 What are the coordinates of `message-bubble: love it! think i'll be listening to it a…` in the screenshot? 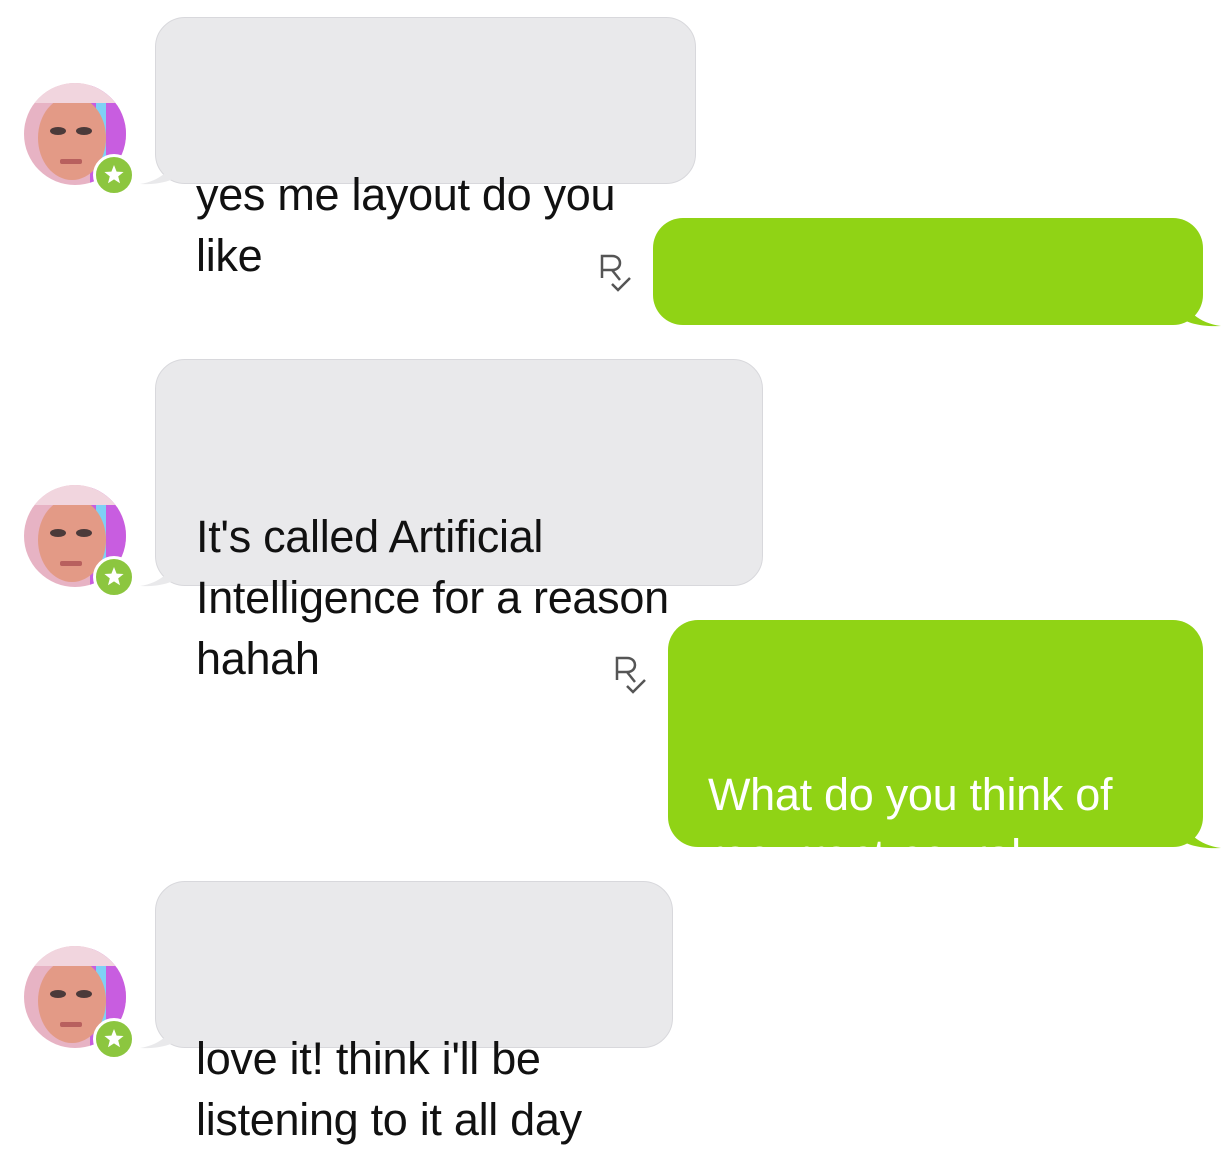 It's located at (406, 1013).